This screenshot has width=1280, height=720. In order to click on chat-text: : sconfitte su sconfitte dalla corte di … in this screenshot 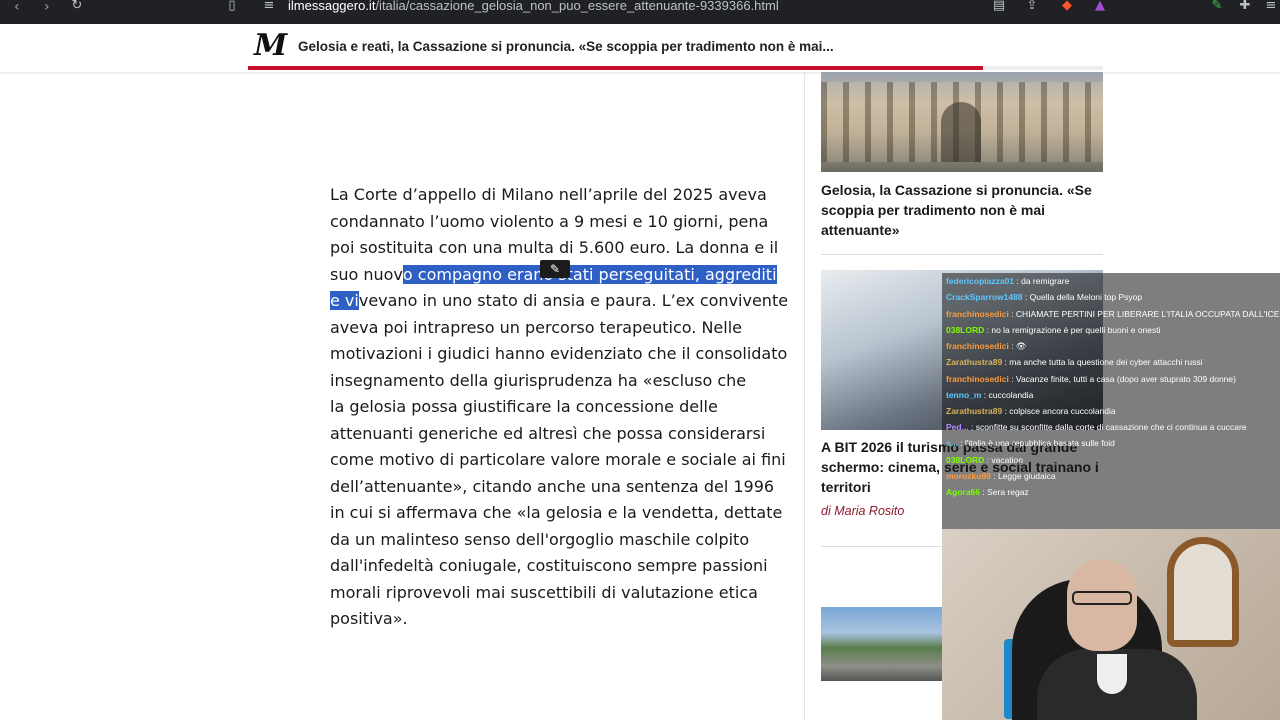, I will do `click(1107, 427)`.